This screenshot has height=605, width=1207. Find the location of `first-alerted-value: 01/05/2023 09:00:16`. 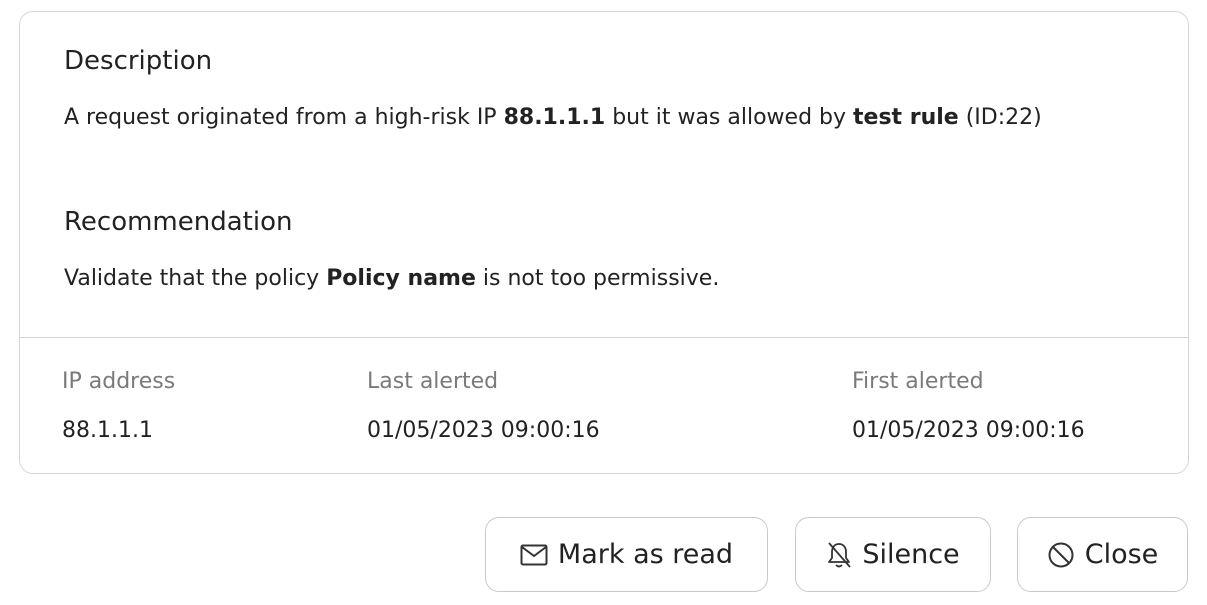

first-alerted-value: 01/05/2023 09:00:16 is located at coordinates (968, 430).